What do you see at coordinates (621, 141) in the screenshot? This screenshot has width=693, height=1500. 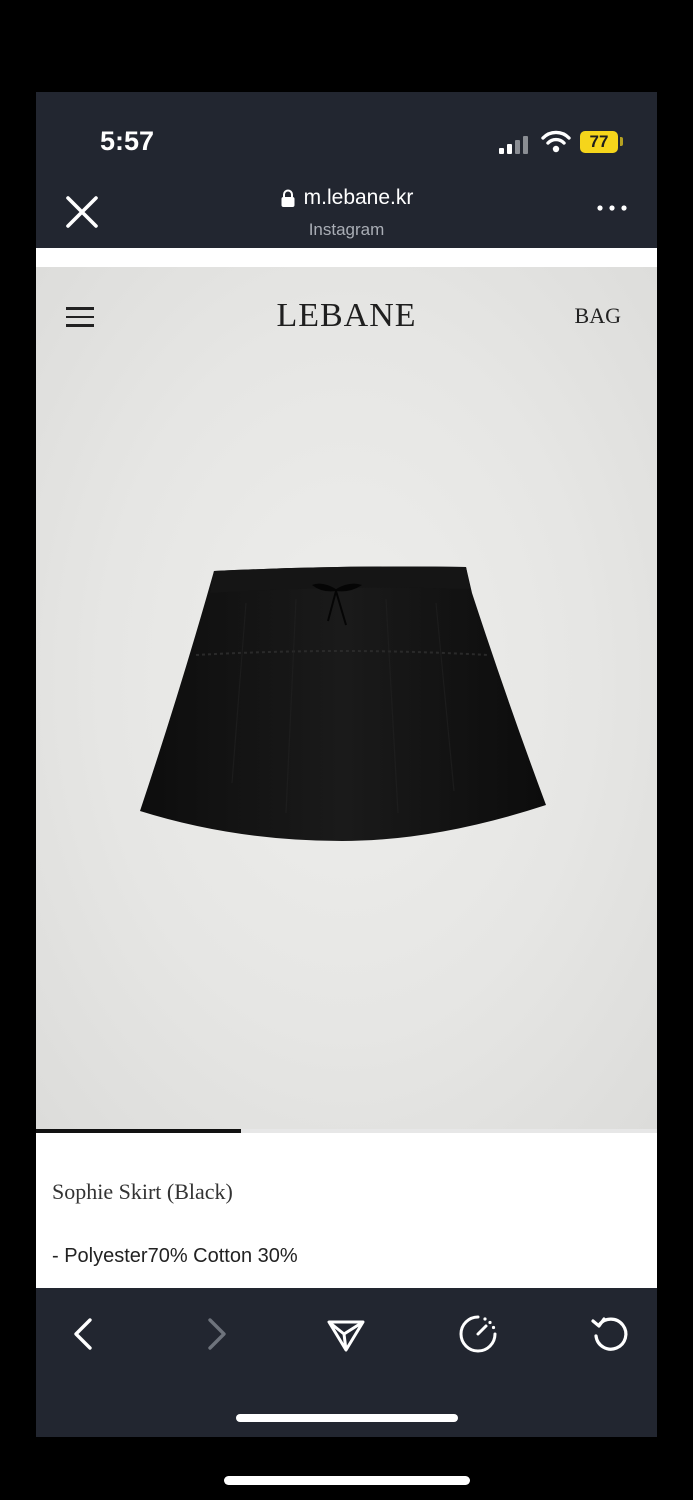 I see `battery-tip` at bounding box center [621, 141].